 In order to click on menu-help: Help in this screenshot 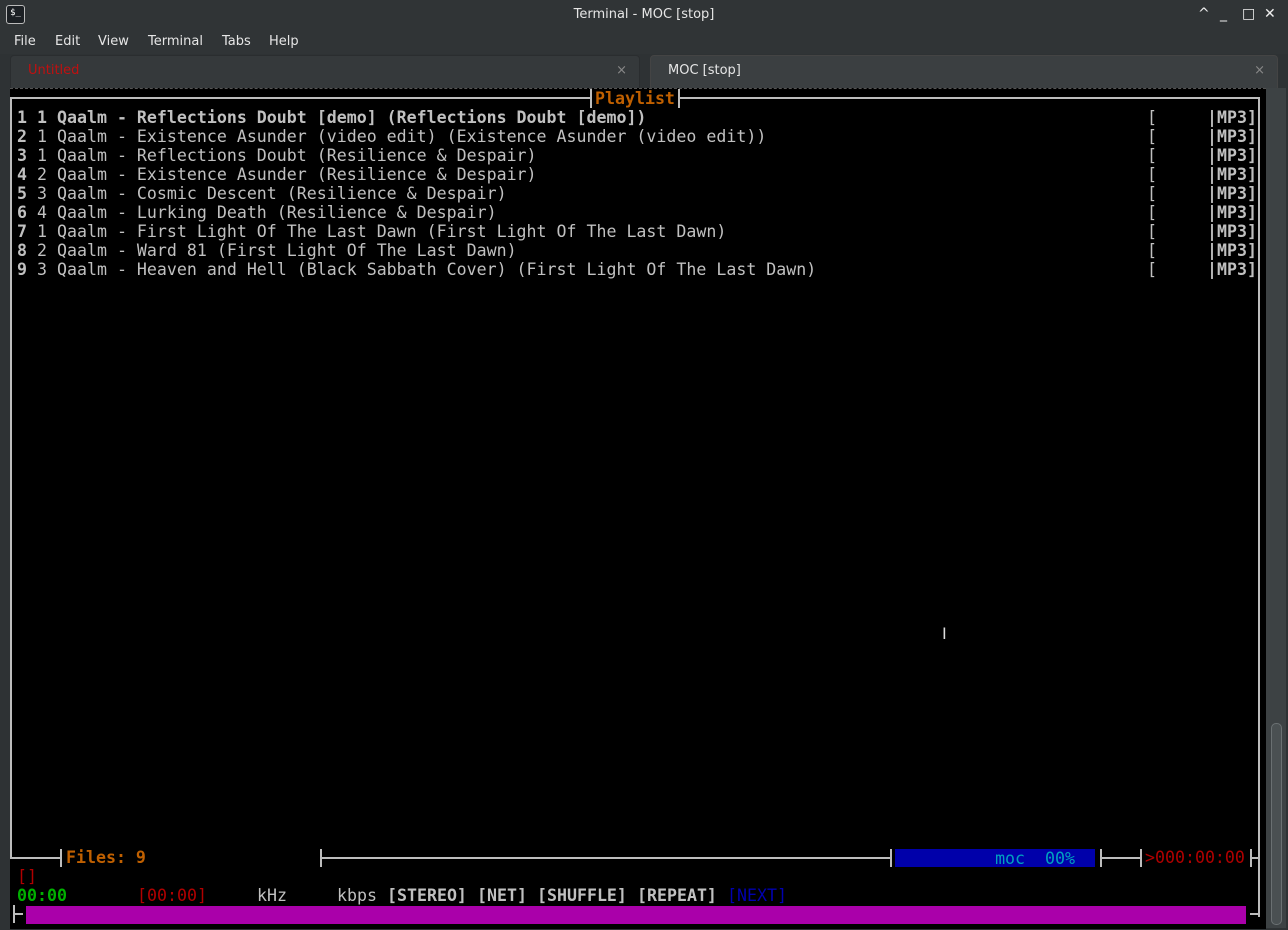, I will do `click(284, 41)`.